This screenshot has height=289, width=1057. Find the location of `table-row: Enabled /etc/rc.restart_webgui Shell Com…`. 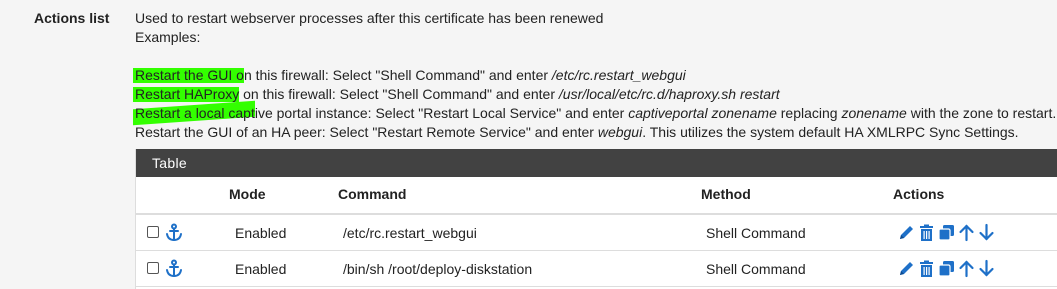

table-row: Enabled /etc/rc.restart_webgui Shell Com… is located at coordinates (596, 233).